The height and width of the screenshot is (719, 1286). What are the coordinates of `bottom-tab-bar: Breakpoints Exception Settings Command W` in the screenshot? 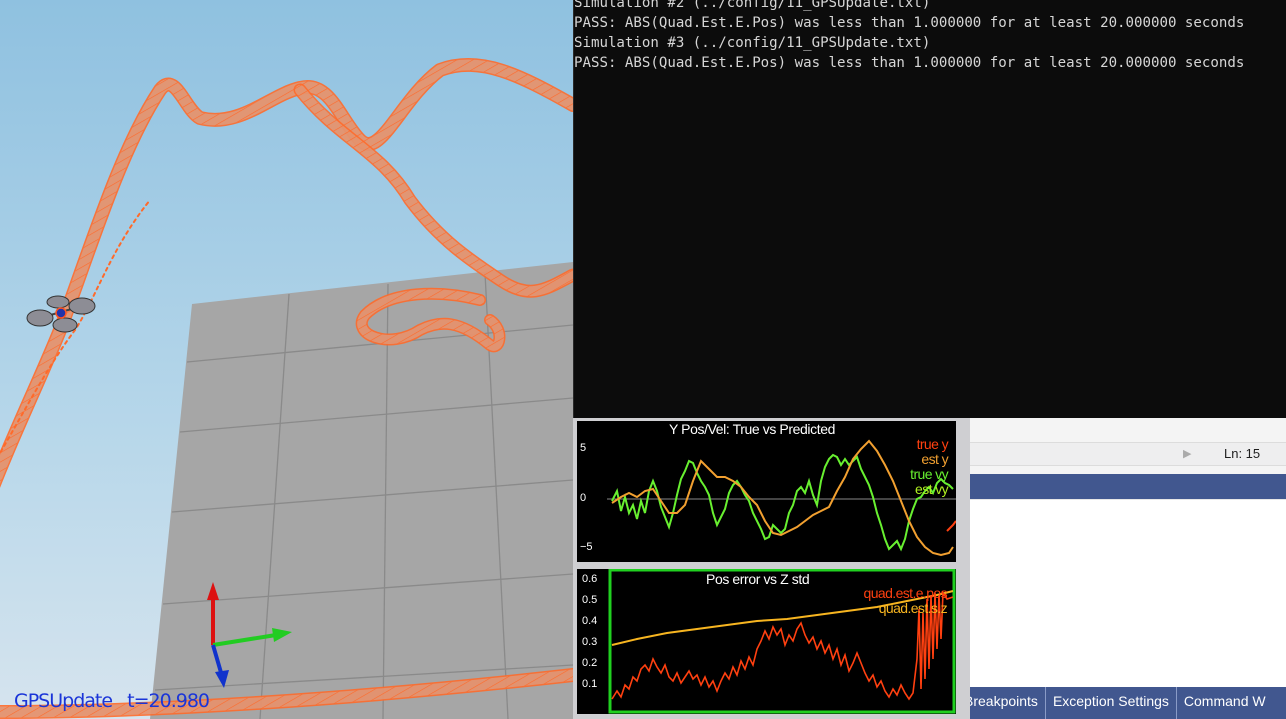 It's located at (1121, 703).